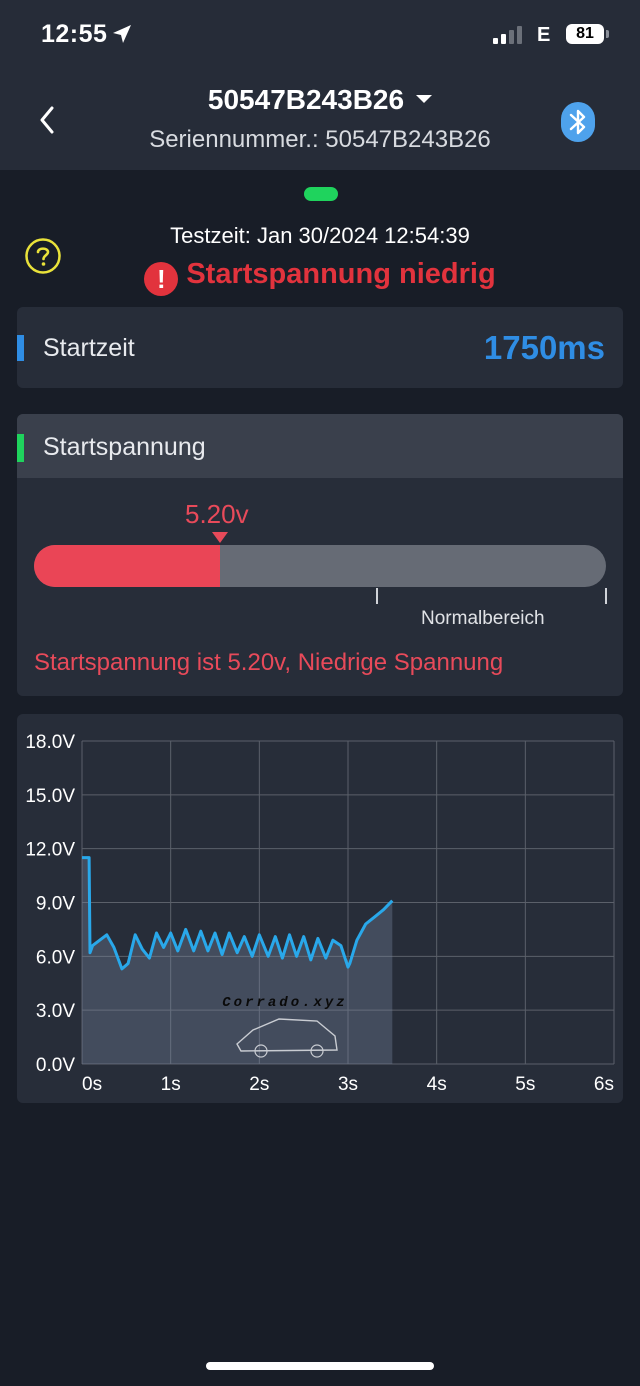 Image resolution: width=640 pixels, height=1386 pixels. What do you see at coordinates (544, 35) in the screenshot?
I see `network-type: E` at bounding box center [544, 35].